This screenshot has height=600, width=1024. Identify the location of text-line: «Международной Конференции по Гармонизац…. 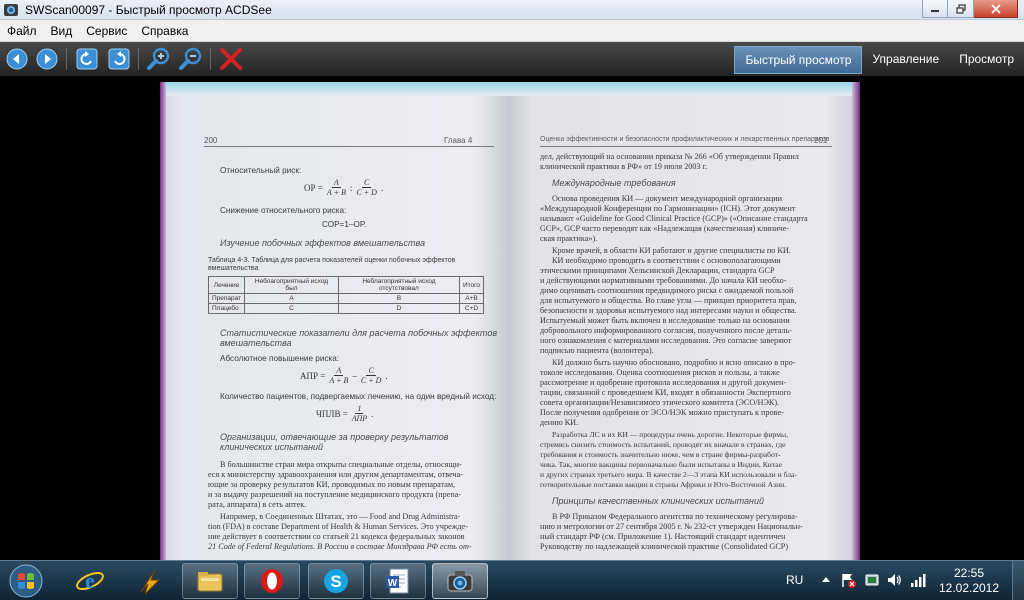
(668, 208).